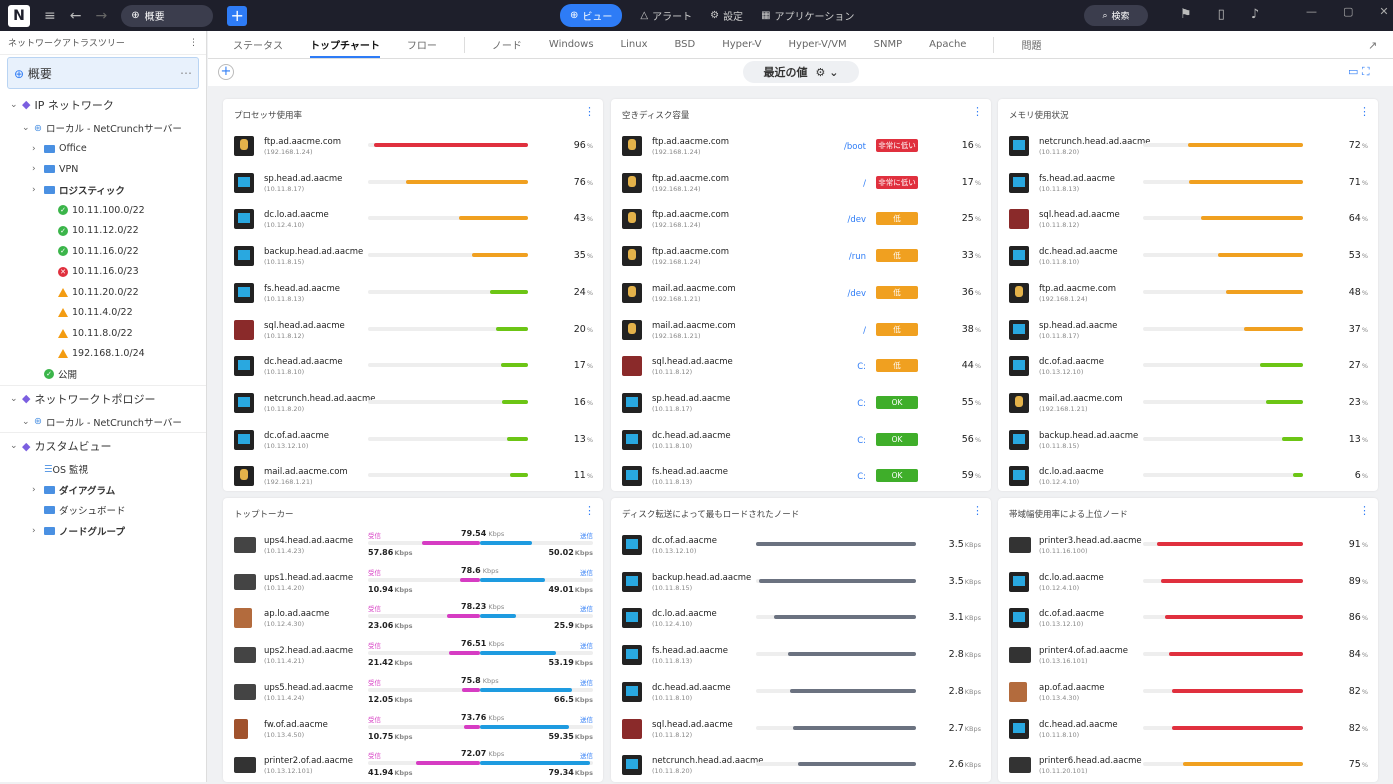  I want to click on node-row: backup.head.ad.aacme (10.11.8.15) 35%, so click(413, 256).